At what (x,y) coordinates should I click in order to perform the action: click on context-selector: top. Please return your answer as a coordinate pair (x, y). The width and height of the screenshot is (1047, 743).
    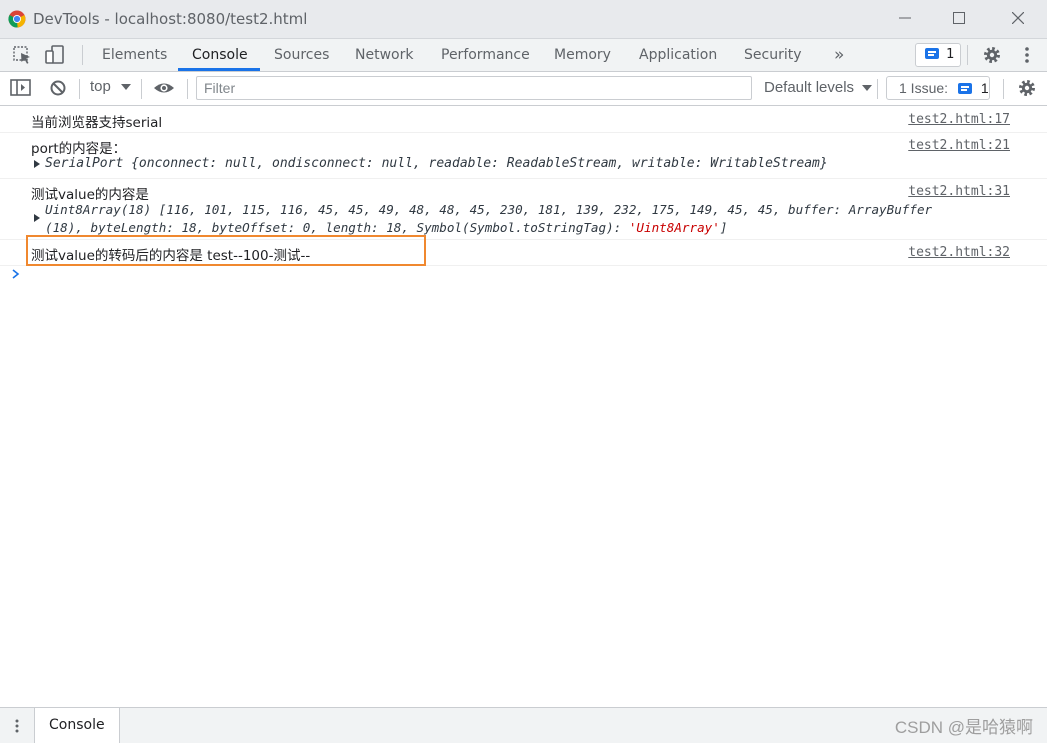
    Looking at the image, I should click on (111, 86).